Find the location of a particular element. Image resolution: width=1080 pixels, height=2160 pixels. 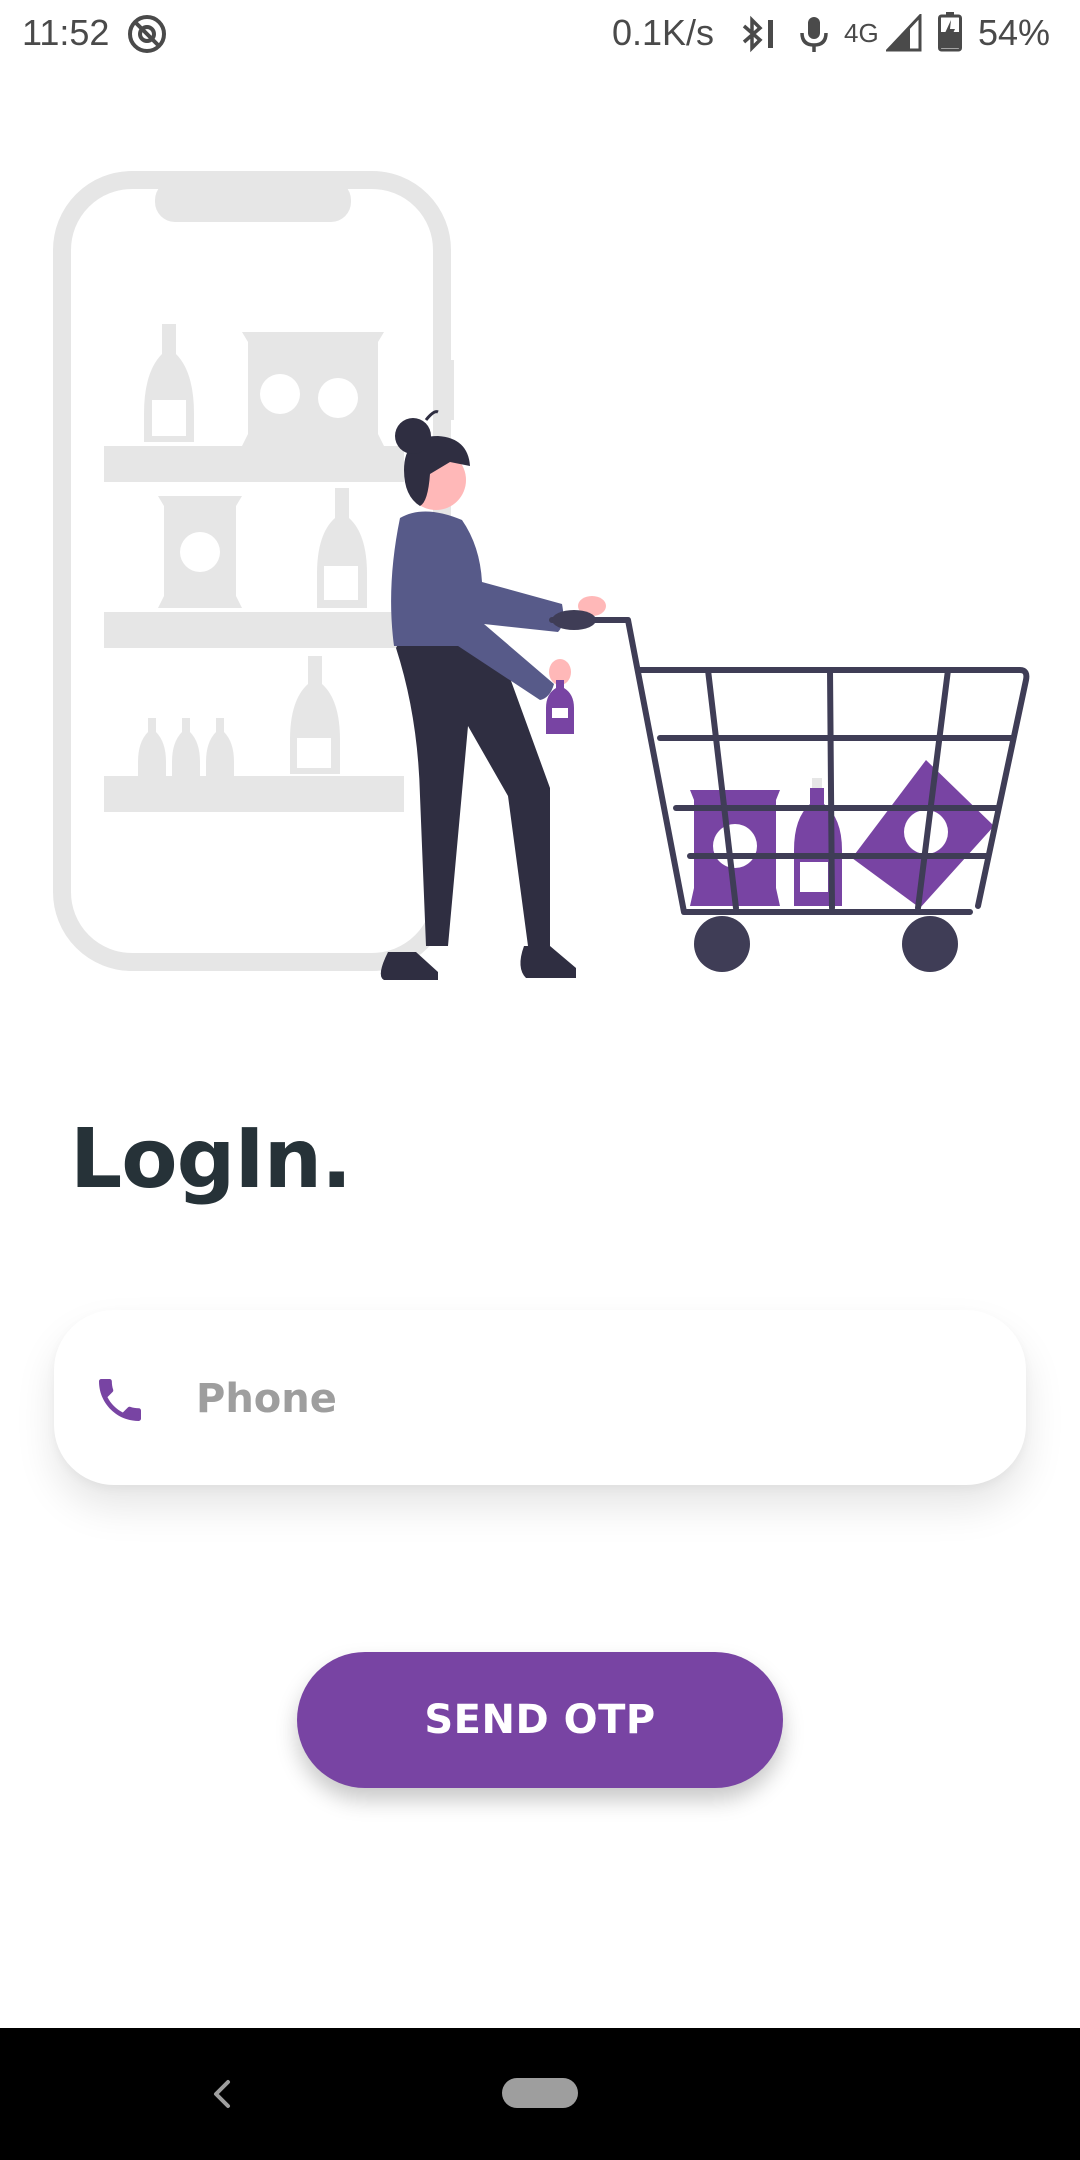

send-otp-button: SEND OTP is located at coordinates (540, 1720).